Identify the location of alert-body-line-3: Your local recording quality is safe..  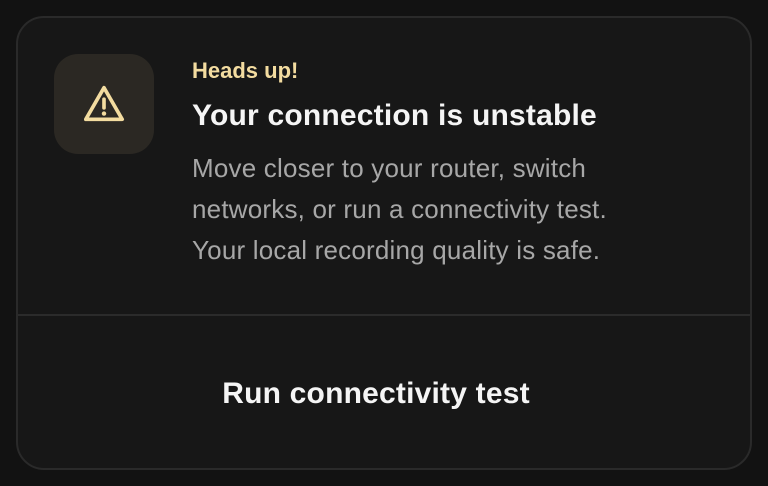
(396, 250).